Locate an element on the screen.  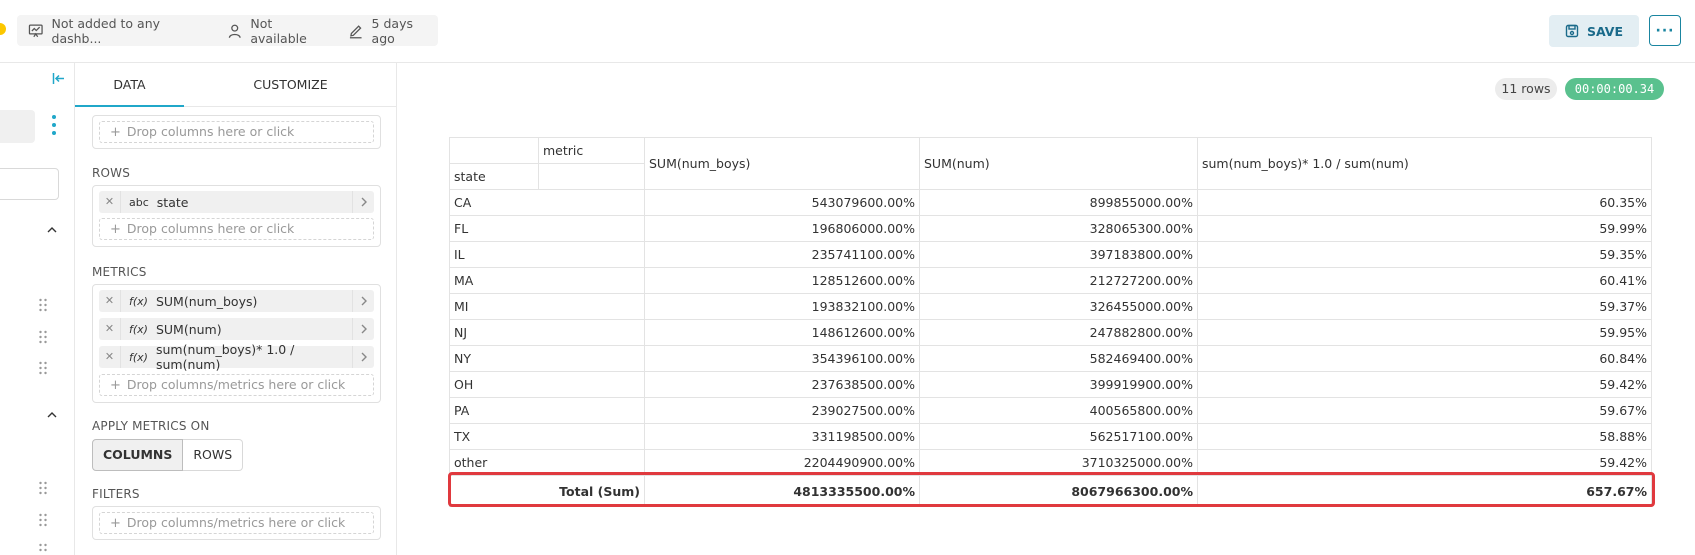
table-cell: 543079600.00% is located at coordinates (782, 202).